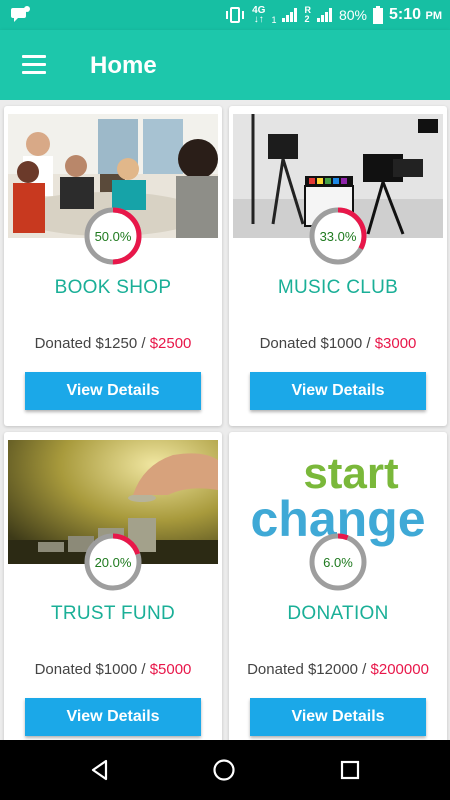 This screenshot has width=450, height=800. Describe the element at coordinates (20, 14) in the screenshot. I see `chat-notification-icon` at that location.